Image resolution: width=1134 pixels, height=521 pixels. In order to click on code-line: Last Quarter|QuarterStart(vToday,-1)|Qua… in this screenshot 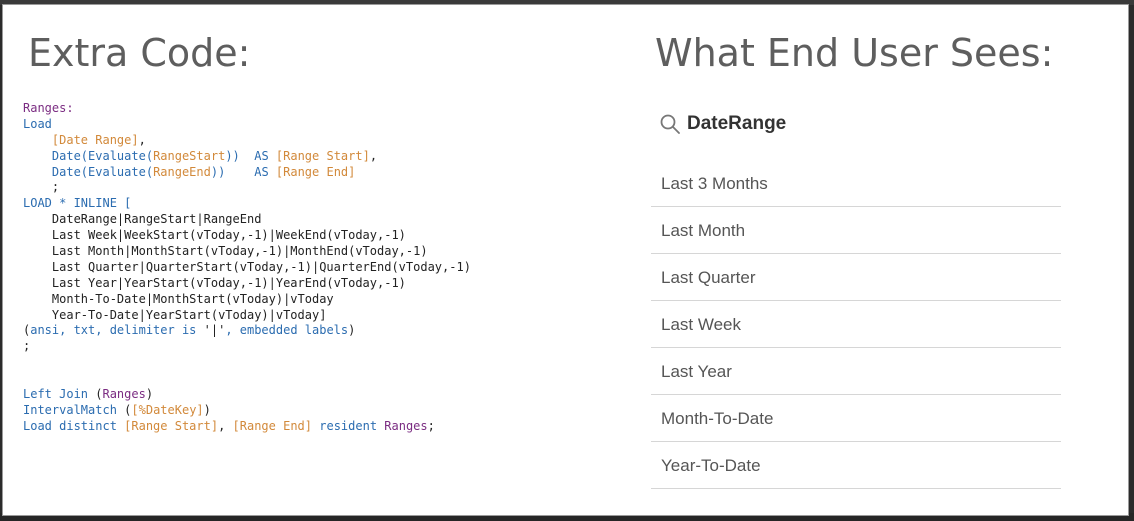, I will do `click(247, 268)`.